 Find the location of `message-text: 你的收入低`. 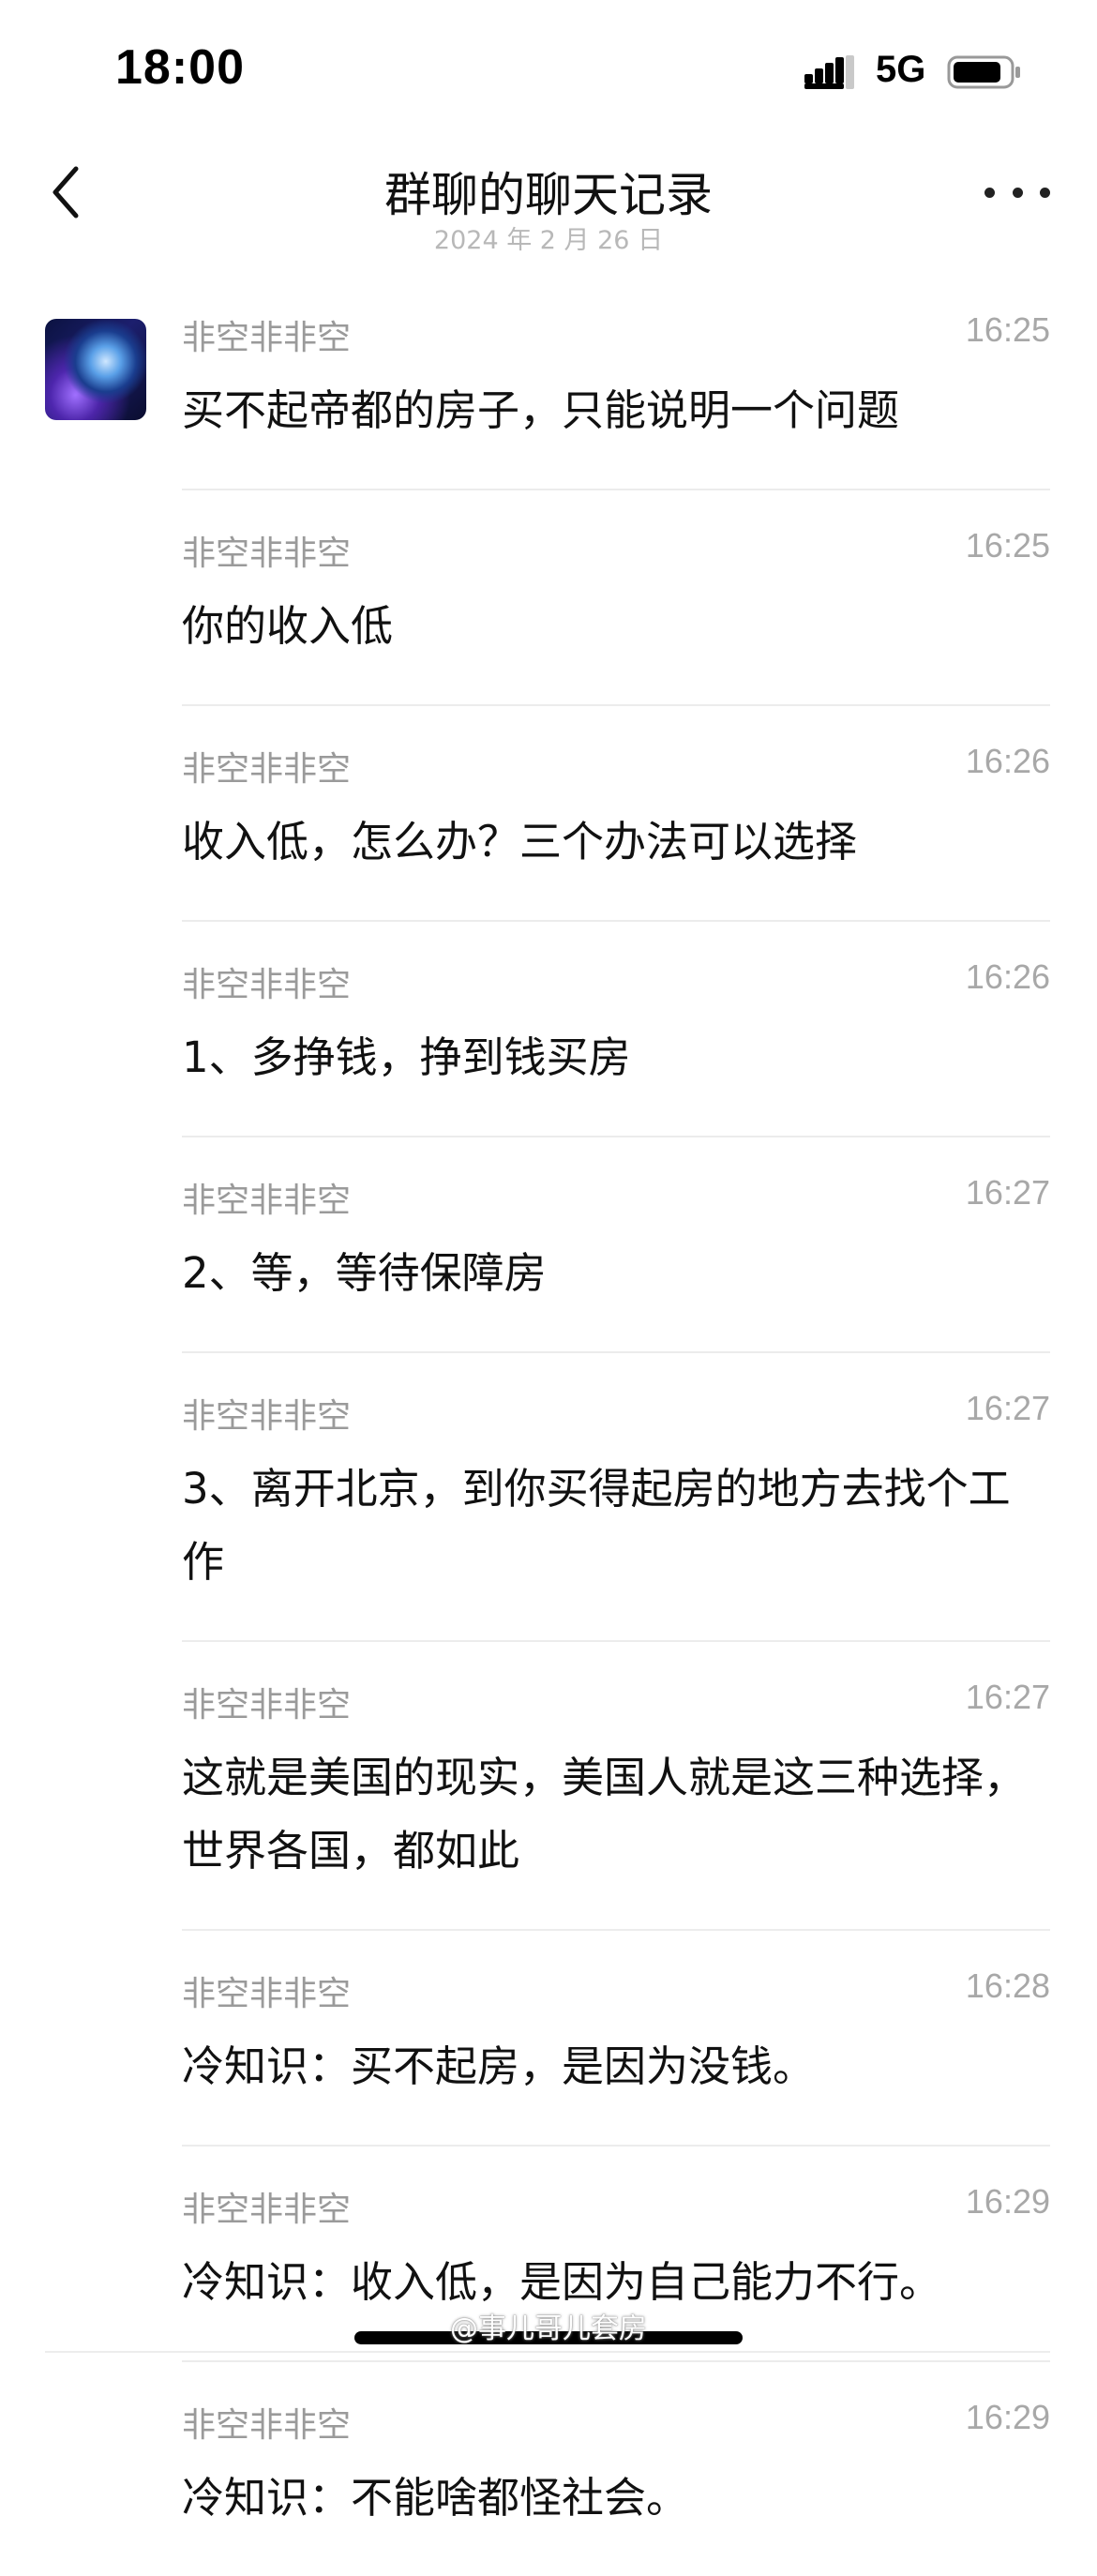

message-text: 你的收入低 is located at coordinates (616, 597).